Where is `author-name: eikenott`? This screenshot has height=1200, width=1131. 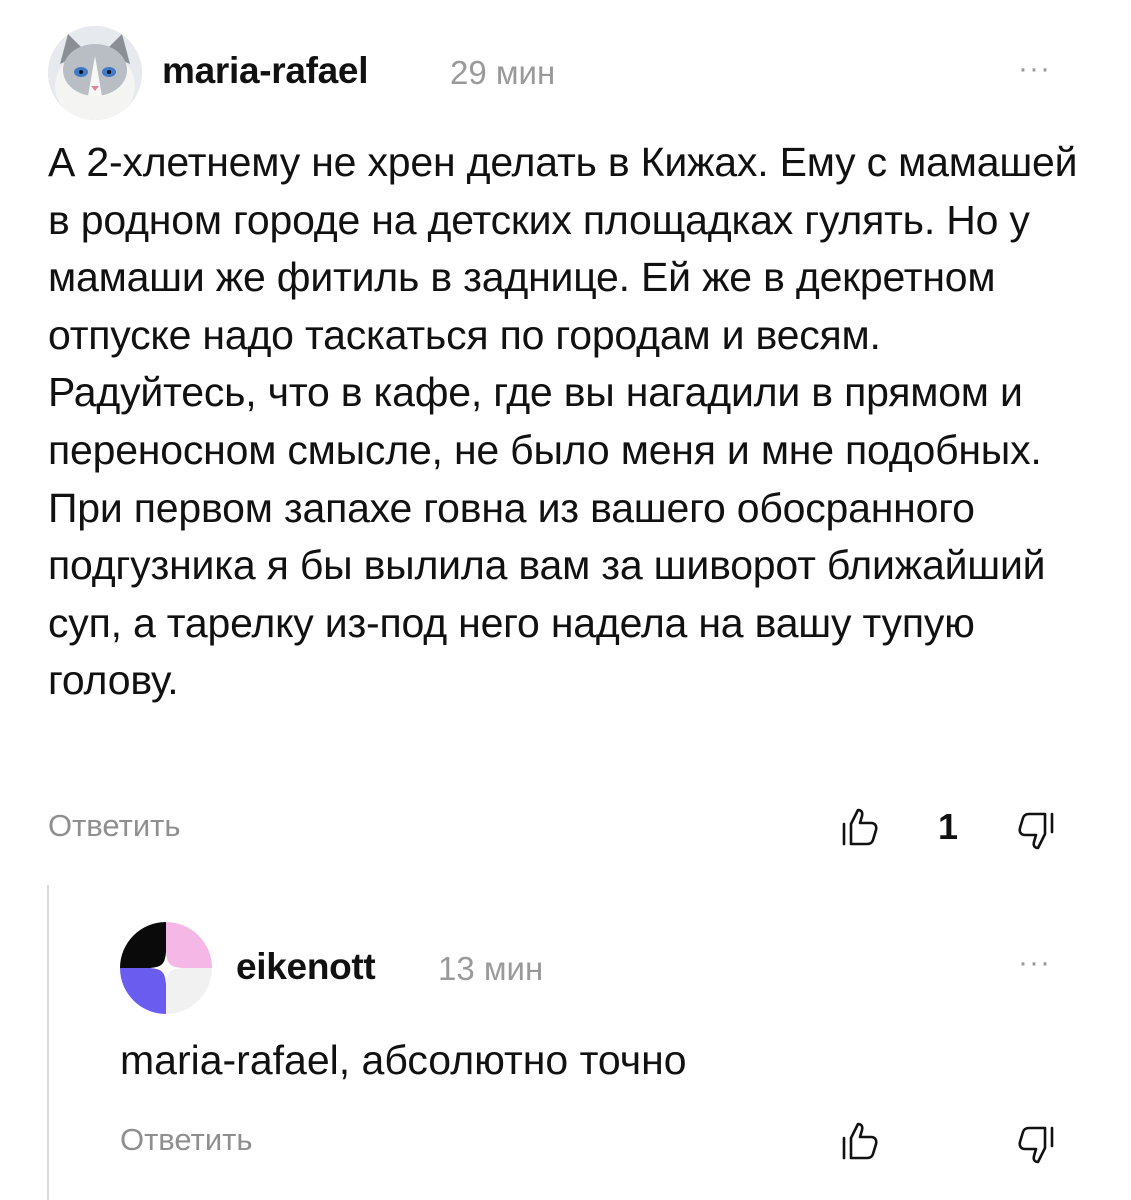
author-name: eikenott is located at coordinates (306, 967).